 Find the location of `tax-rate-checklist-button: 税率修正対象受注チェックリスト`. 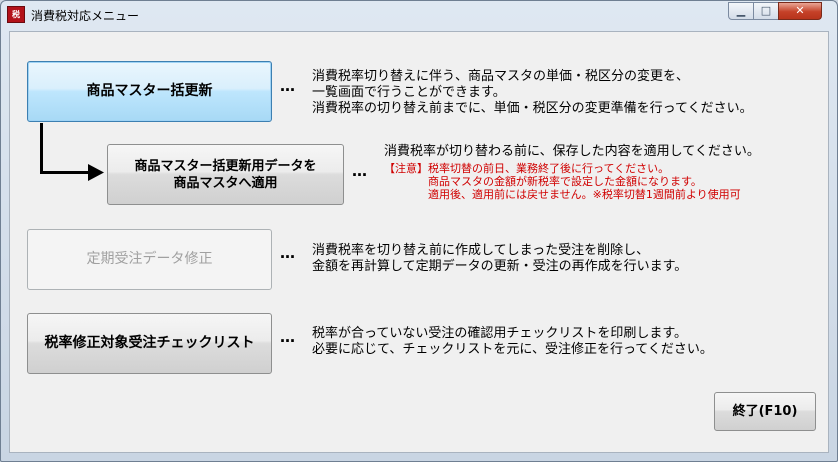

tax-rate-checklist-button: 税率修正対象受注チェックリスト is located at coordinates (149, 343).